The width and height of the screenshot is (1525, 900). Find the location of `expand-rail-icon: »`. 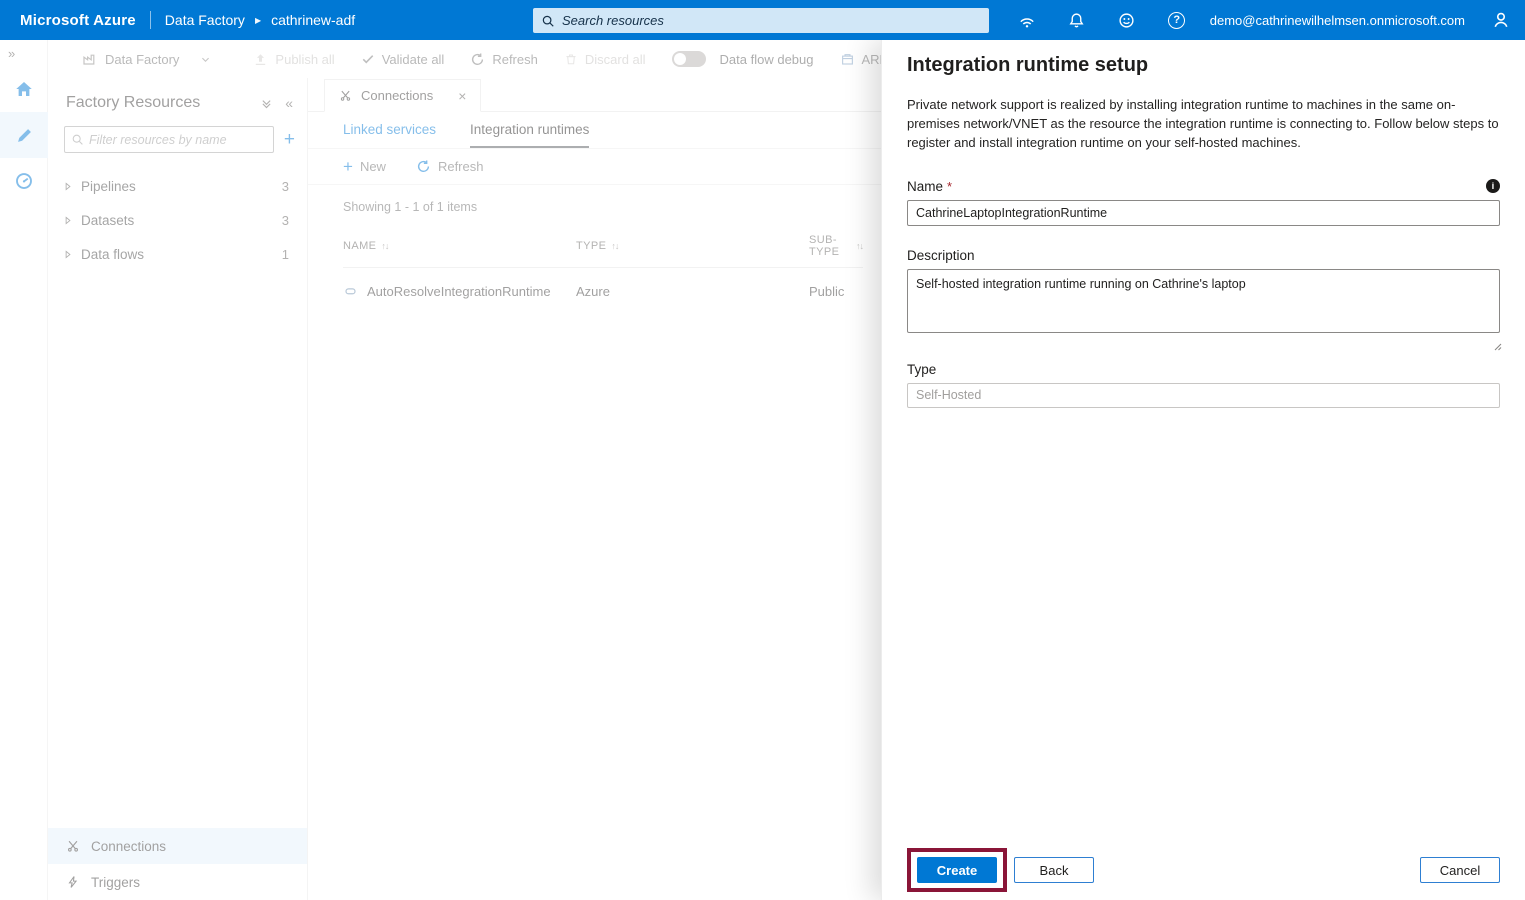

expand-rail-icon: » is located at coordinates (23, 53).